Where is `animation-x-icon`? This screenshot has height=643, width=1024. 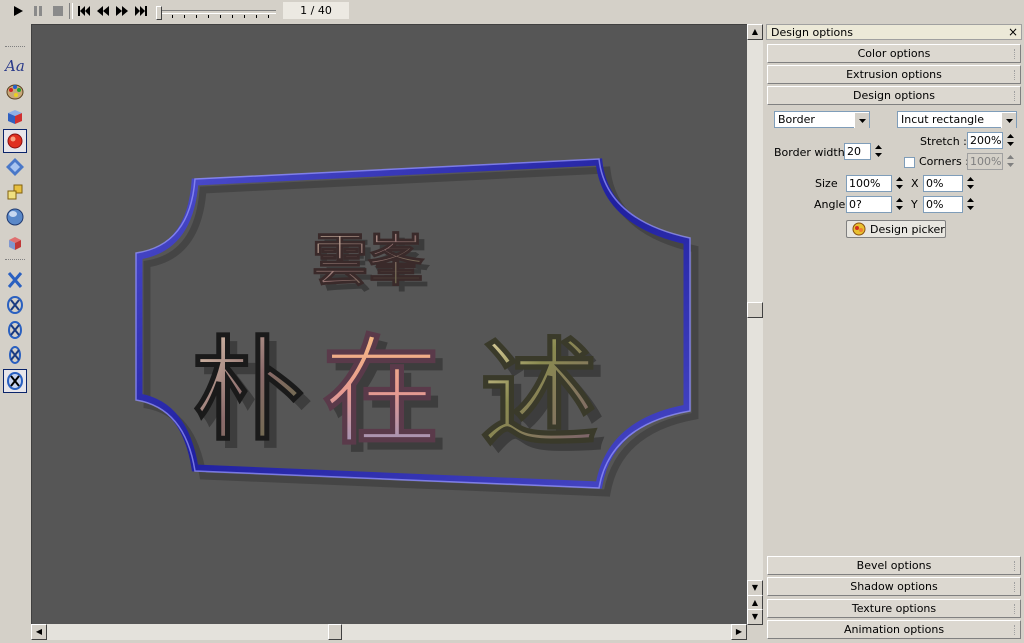 animation-x-icon is located at coordinates (15, 280).